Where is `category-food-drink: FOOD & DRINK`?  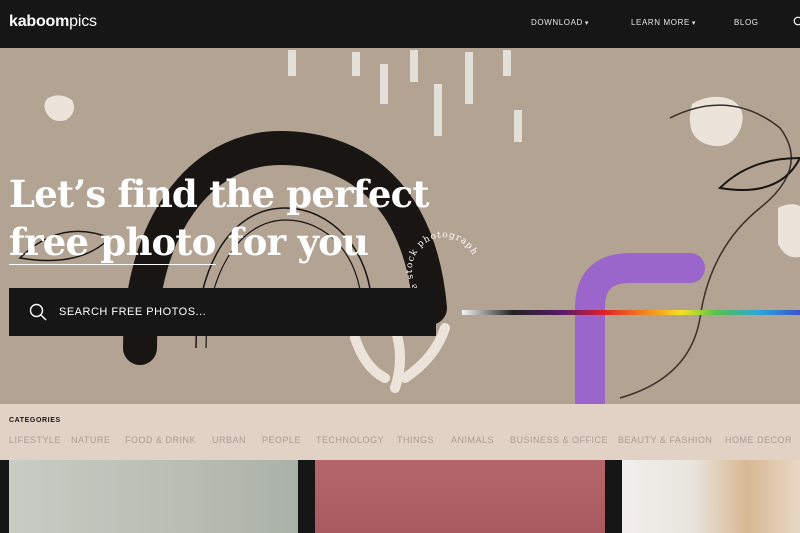
category-food-drink: FOOD & DRINK is located at coordinates (160, 440).